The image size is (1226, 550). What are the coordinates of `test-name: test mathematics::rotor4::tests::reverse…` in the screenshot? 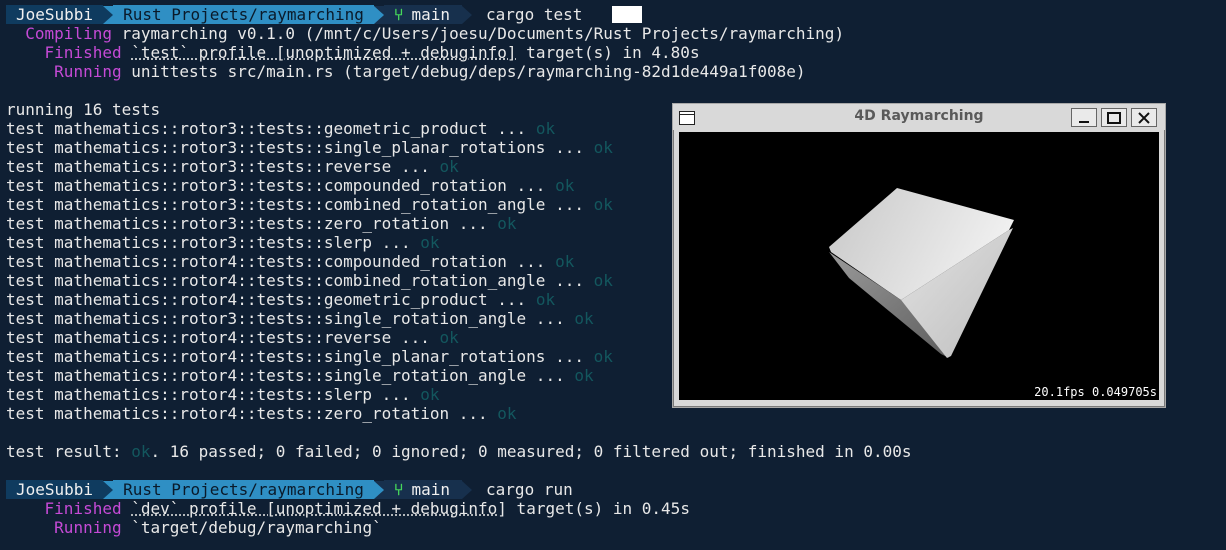 It's located at (223, 337).